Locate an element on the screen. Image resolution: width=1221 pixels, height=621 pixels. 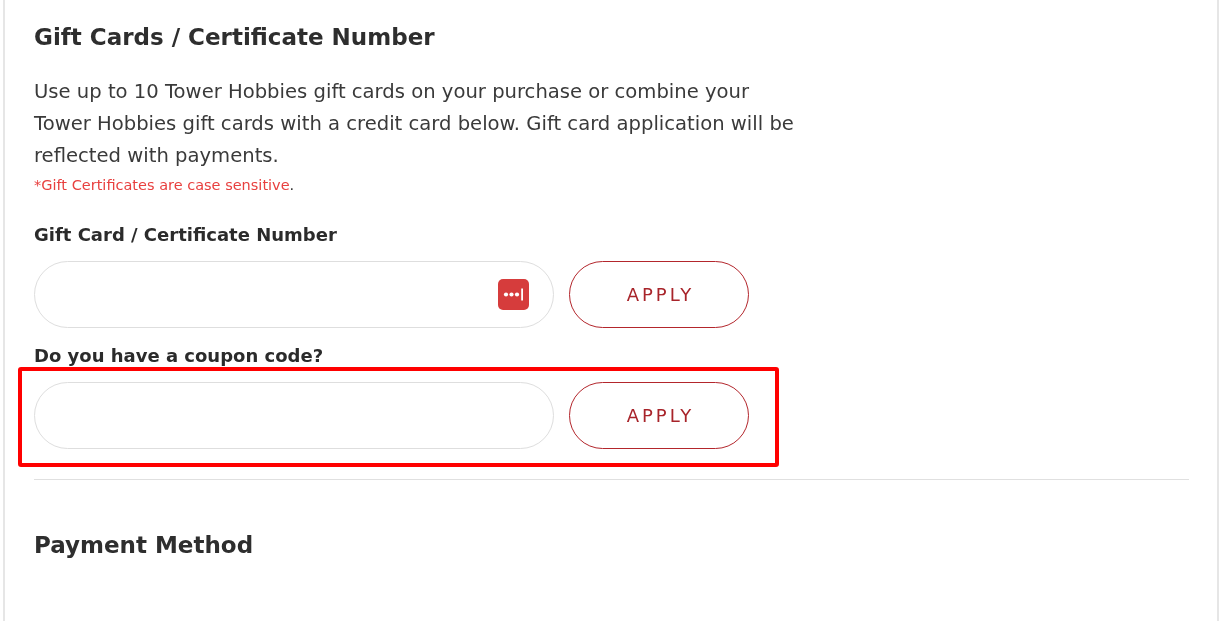
field-label: Do you have a coupon code? is located at coordinates (179, 356).